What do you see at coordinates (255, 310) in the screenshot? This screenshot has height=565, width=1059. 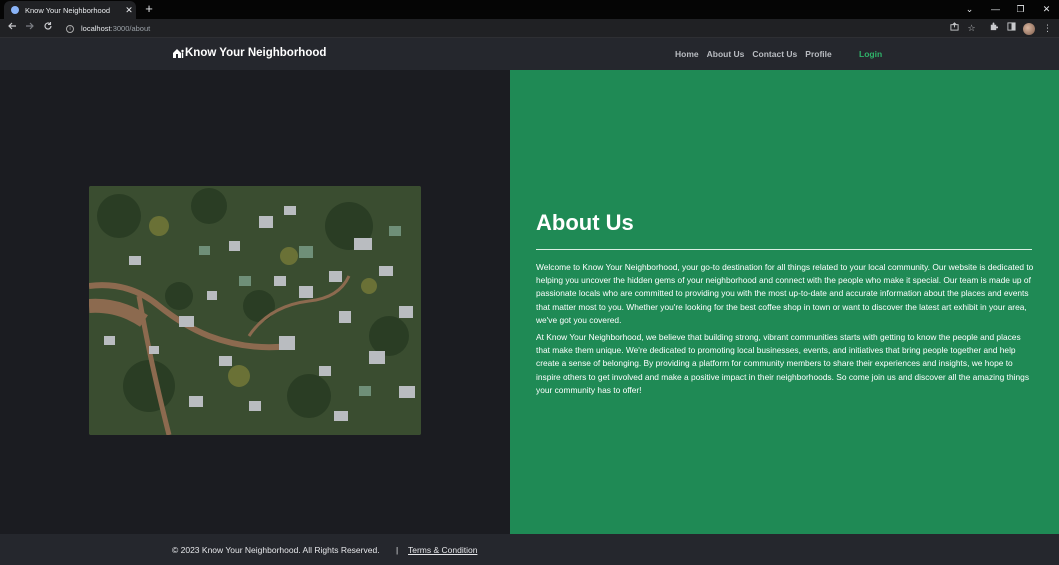 I see `neighborhood-aerial-photo` at bounding box center [255, 310].